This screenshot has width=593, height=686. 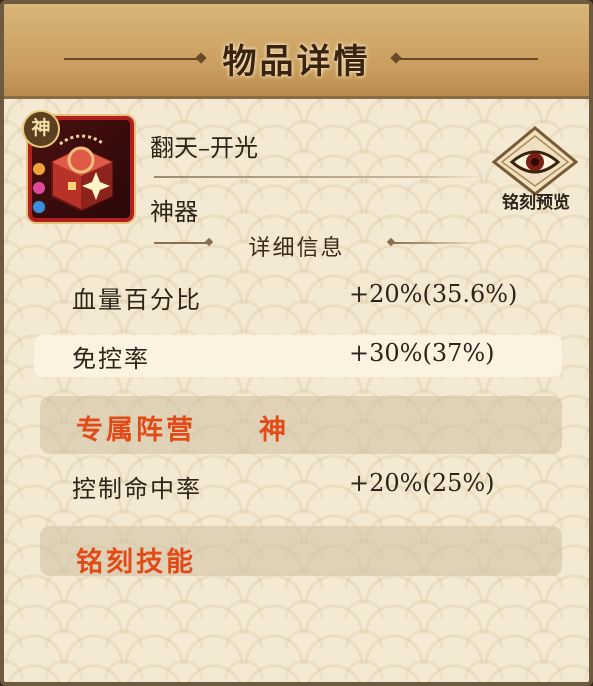 What do you see at coordinates (111, 359) in the screenshot?
I see `stat-label: 免控率` at bounding box center [111, 359].